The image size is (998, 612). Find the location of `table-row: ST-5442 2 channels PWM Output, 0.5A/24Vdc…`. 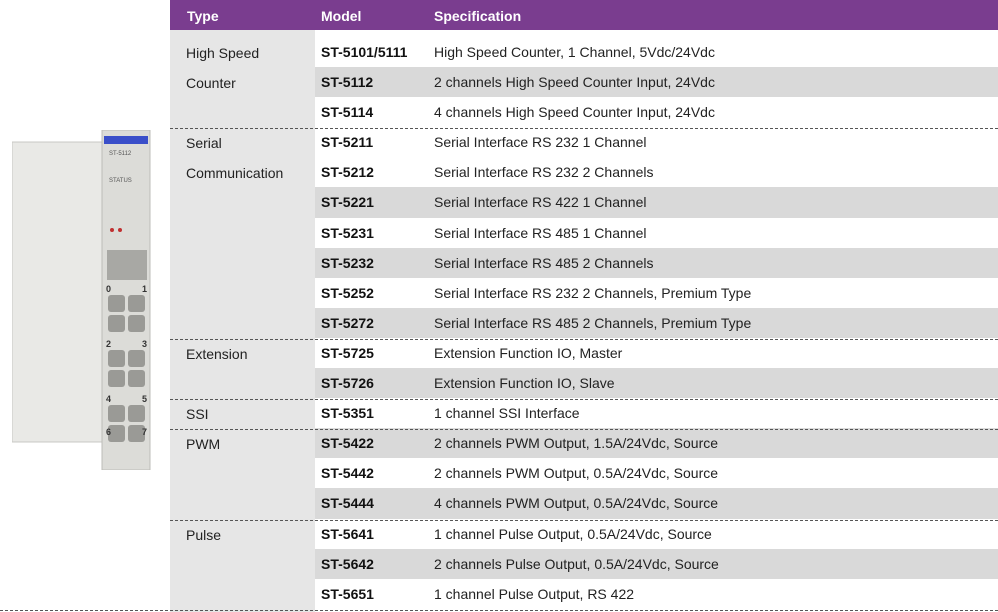

table-row: ST-5442 2 channels PWM Output, 0.5A/24Vdc… is located at coordinates (656, 473).